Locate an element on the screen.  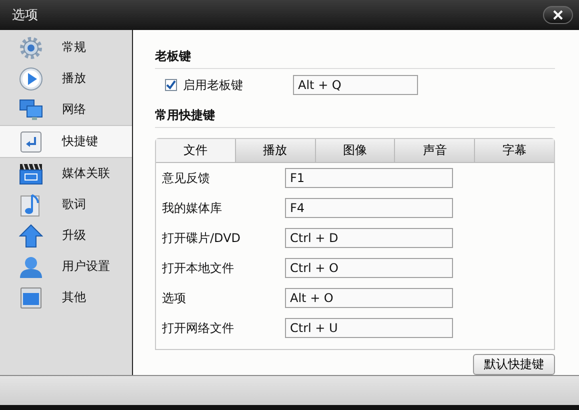
hotkey-field: Ctrl + D is located at coordinates (369, 238).